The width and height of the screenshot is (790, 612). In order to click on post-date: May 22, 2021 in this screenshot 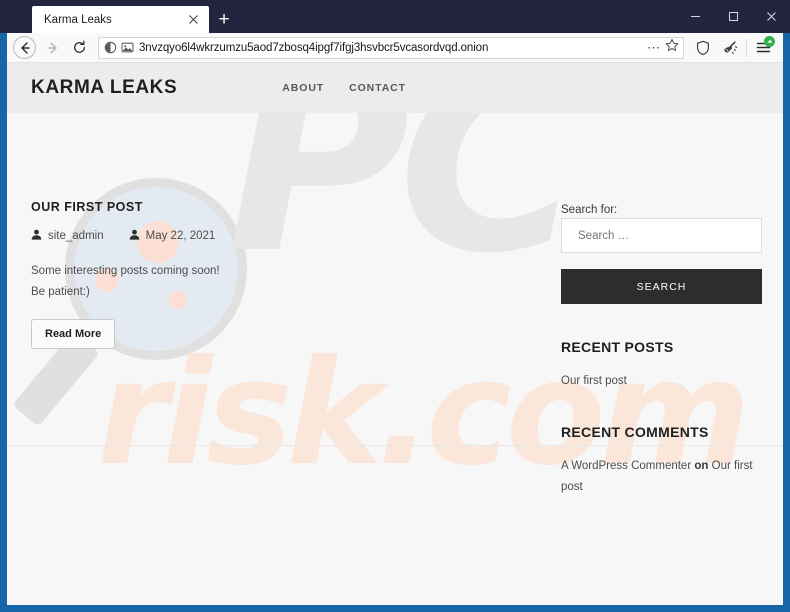, I will do `click(172, 236)`.